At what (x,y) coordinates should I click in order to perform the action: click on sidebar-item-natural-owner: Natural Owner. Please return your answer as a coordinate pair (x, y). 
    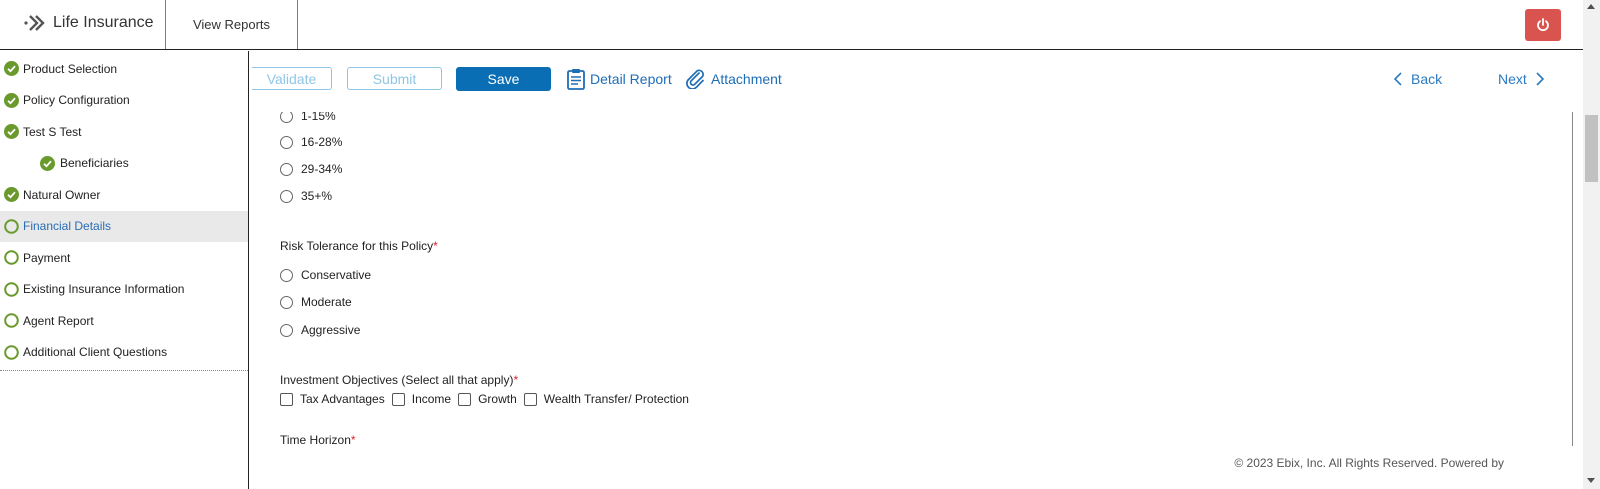
    Looking at the image, I should click on (124, 195).